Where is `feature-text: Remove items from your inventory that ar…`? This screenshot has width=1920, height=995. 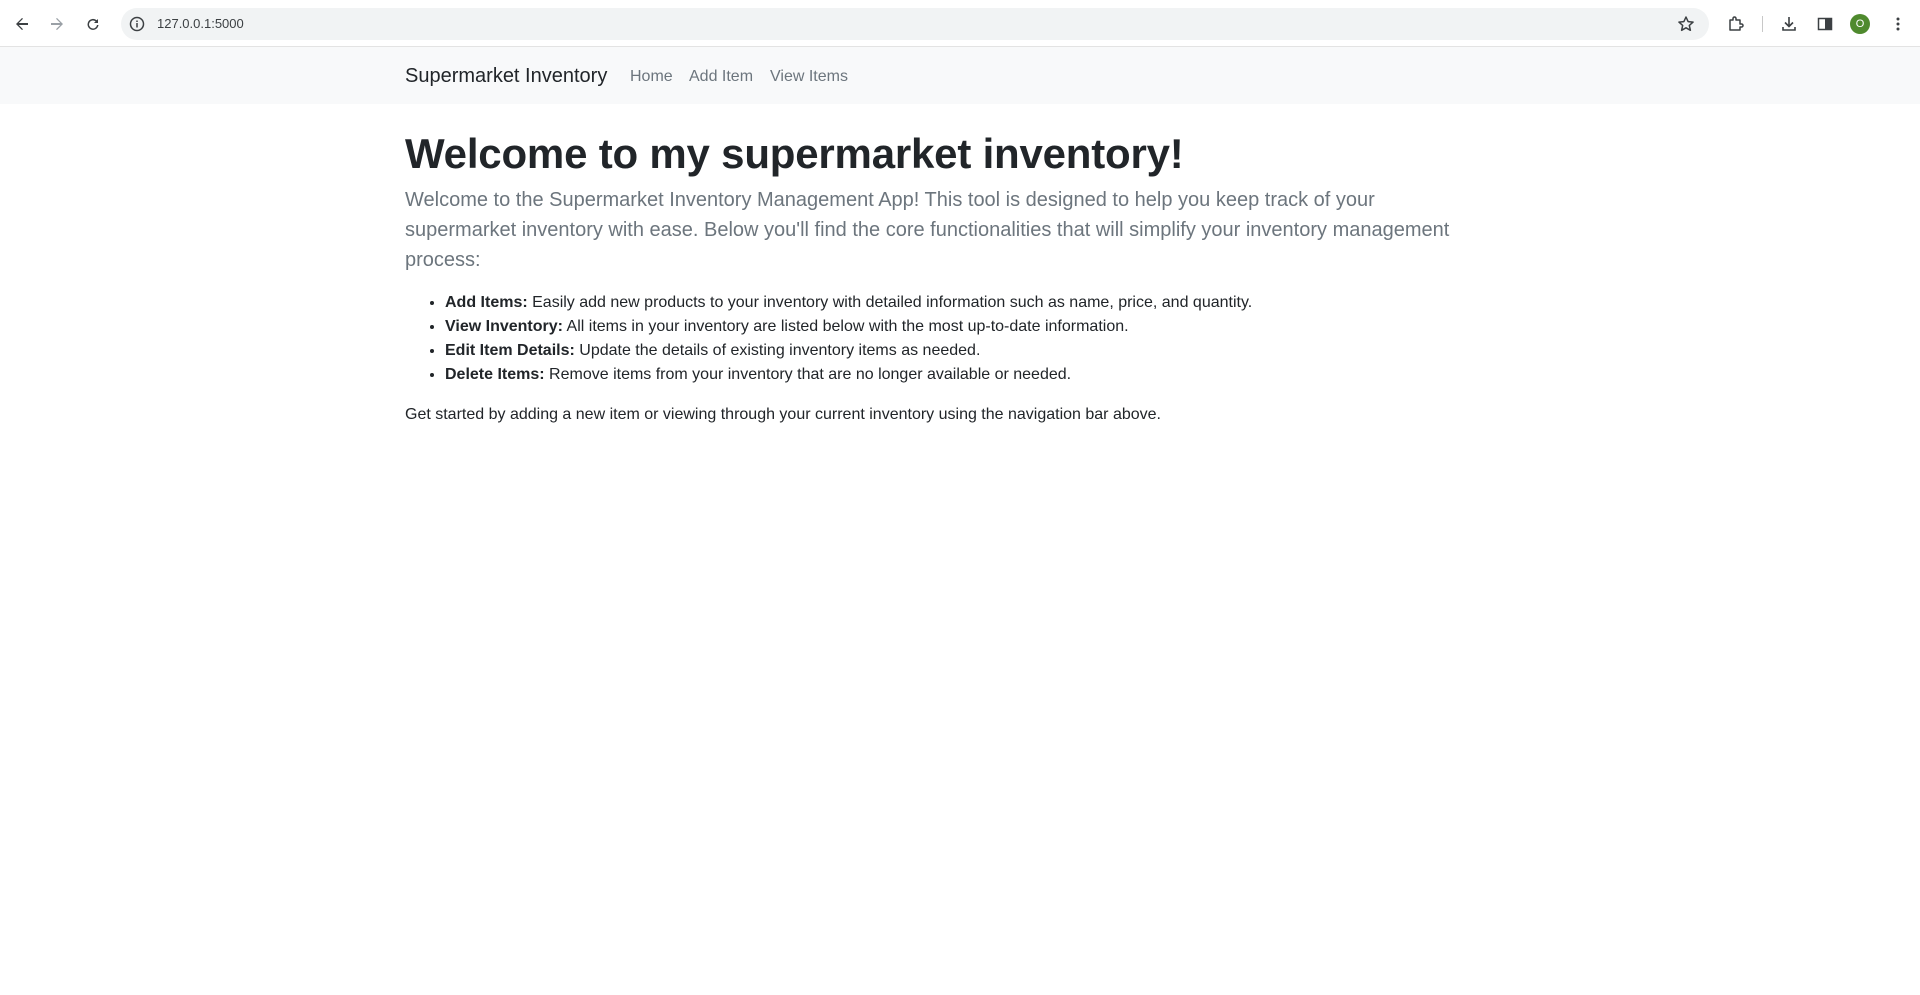 feature-text: Remove items from your inventory that ar… is located at coordinates (808, 374).